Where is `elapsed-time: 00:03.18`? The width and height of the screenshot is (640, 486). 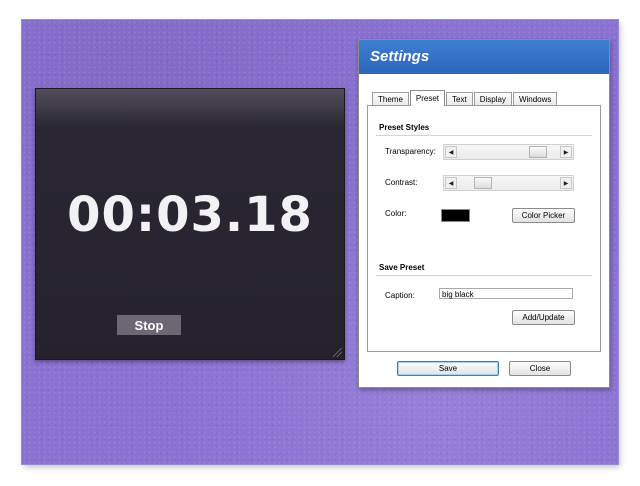
elapsed-time: 00:03.18 is located at coordinates (190, 215).